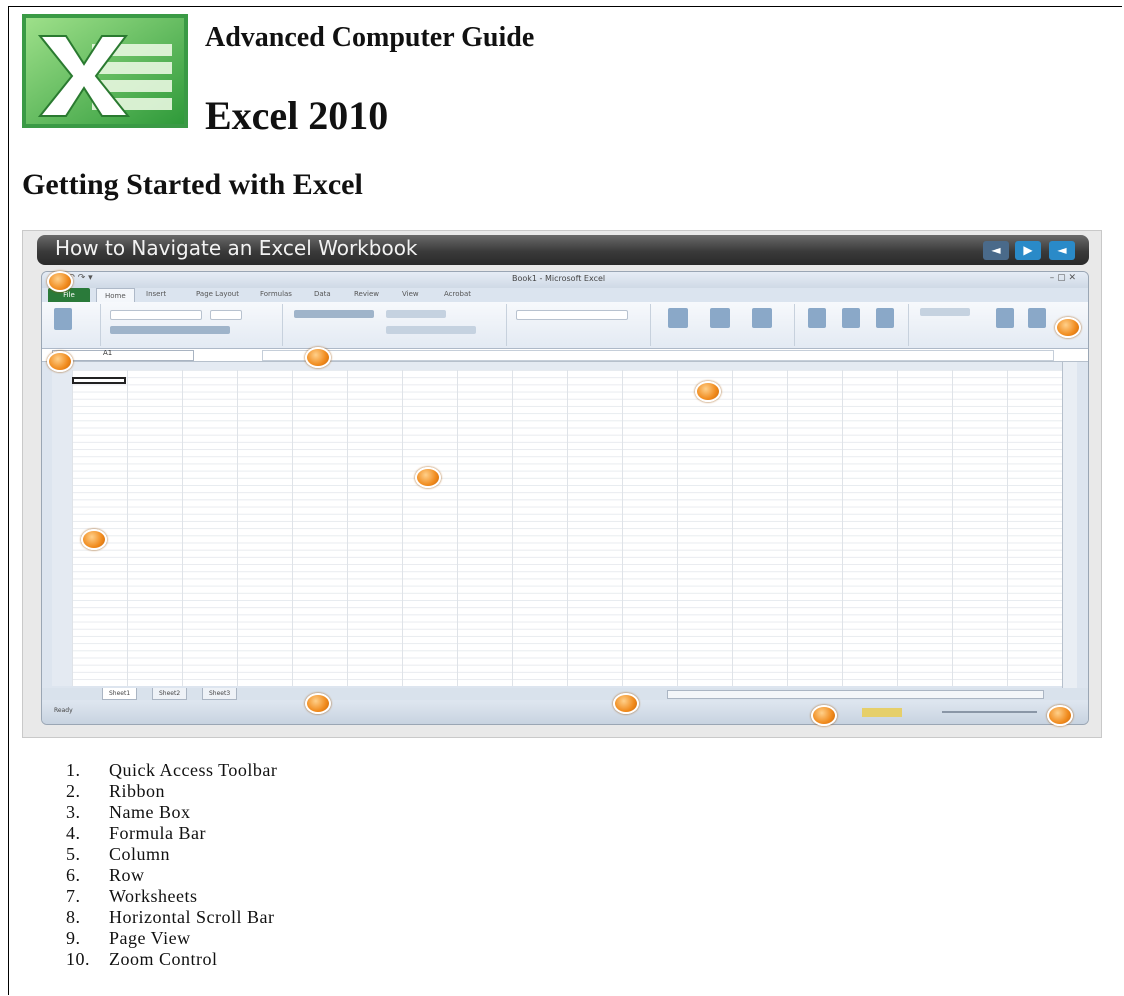 The image size is (1124, 996). Describe the element at coordinates (170, 917) in the screenshot. I see `list-item: 8. Horizontal Scroll Bar` at that location.